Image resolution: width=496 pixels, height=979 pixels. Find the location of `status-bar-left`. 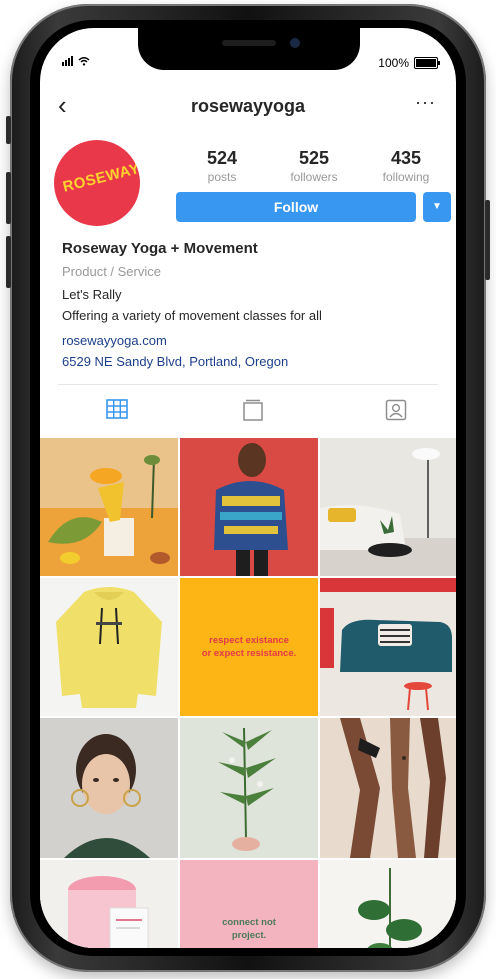

status-bar-left is located at coordinates (76, 61).